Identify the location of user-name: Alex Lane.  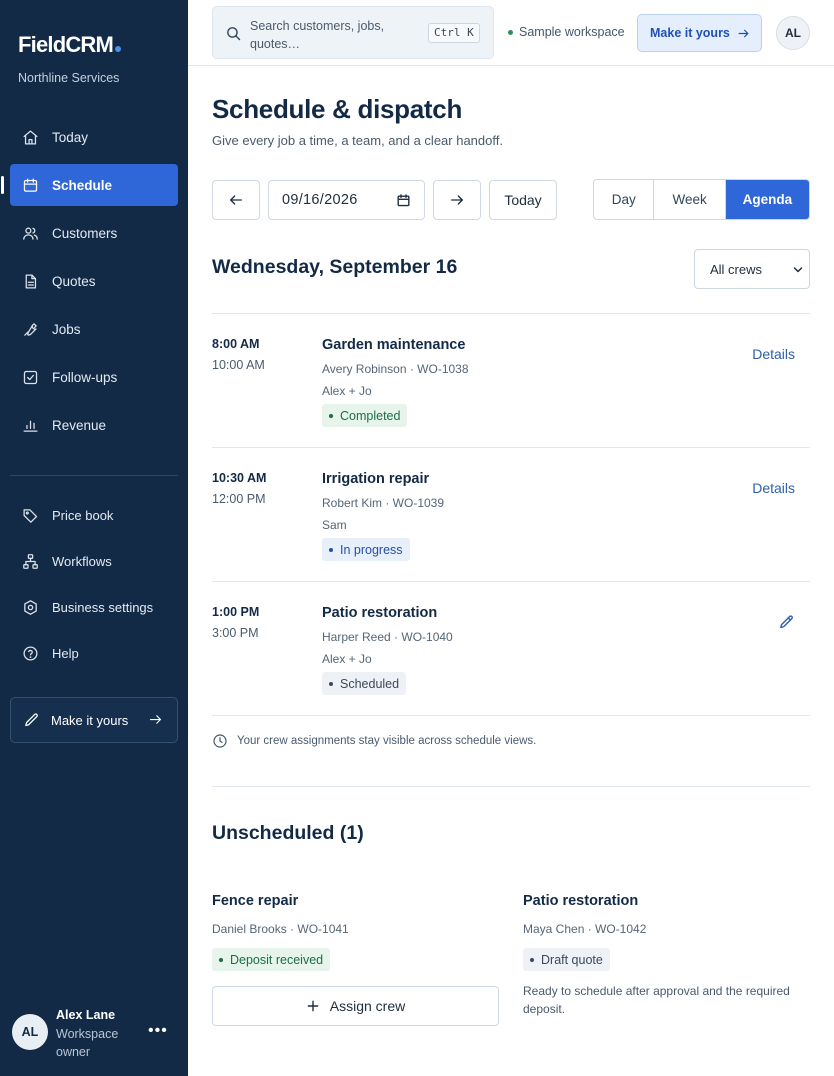
(86, 1015).